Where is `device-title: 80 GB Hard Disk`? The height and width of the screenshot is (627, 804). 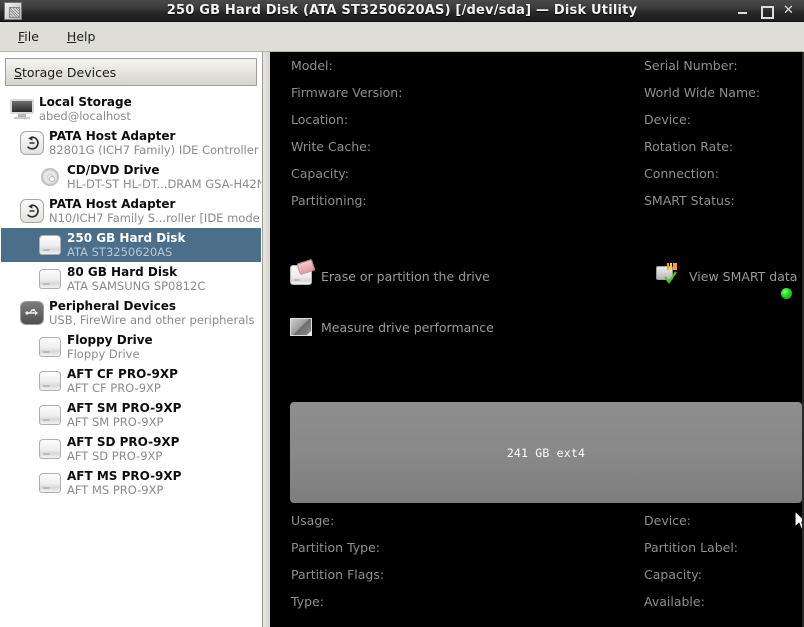
device-title: 80 GB Hard Disk is located at coordinates (122, 272).